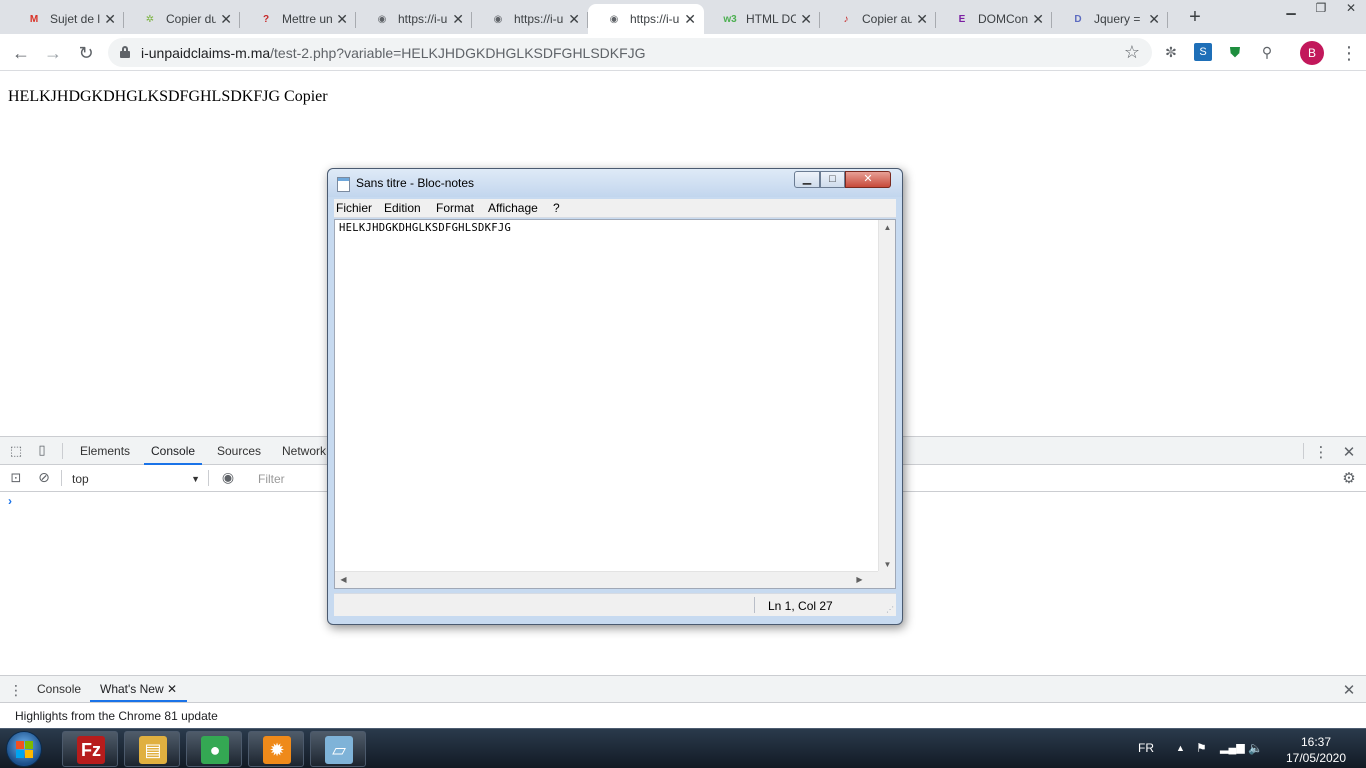 This screenshot has height=768, width=1366. I want to click on menu-help: ?, so click(556, 208).